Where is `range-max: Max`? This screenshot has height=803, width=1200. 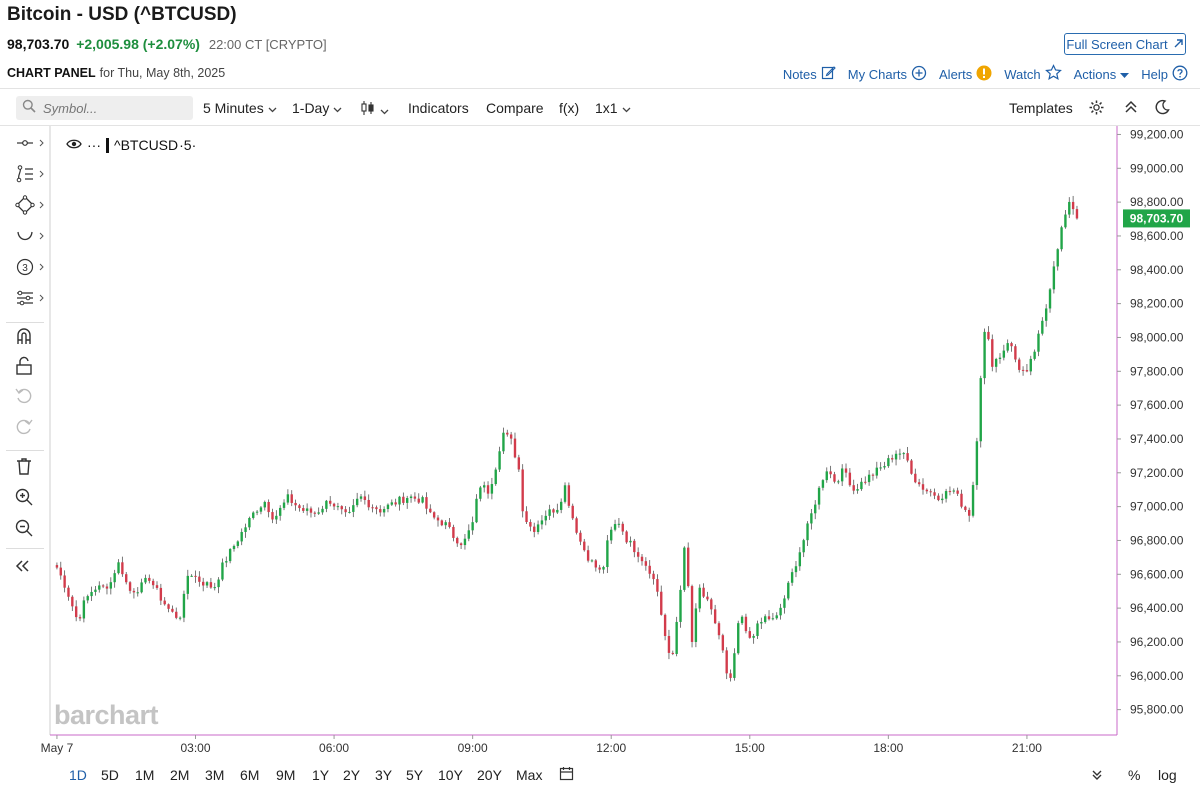 range-max: Max is located at coordinates (529, 775).